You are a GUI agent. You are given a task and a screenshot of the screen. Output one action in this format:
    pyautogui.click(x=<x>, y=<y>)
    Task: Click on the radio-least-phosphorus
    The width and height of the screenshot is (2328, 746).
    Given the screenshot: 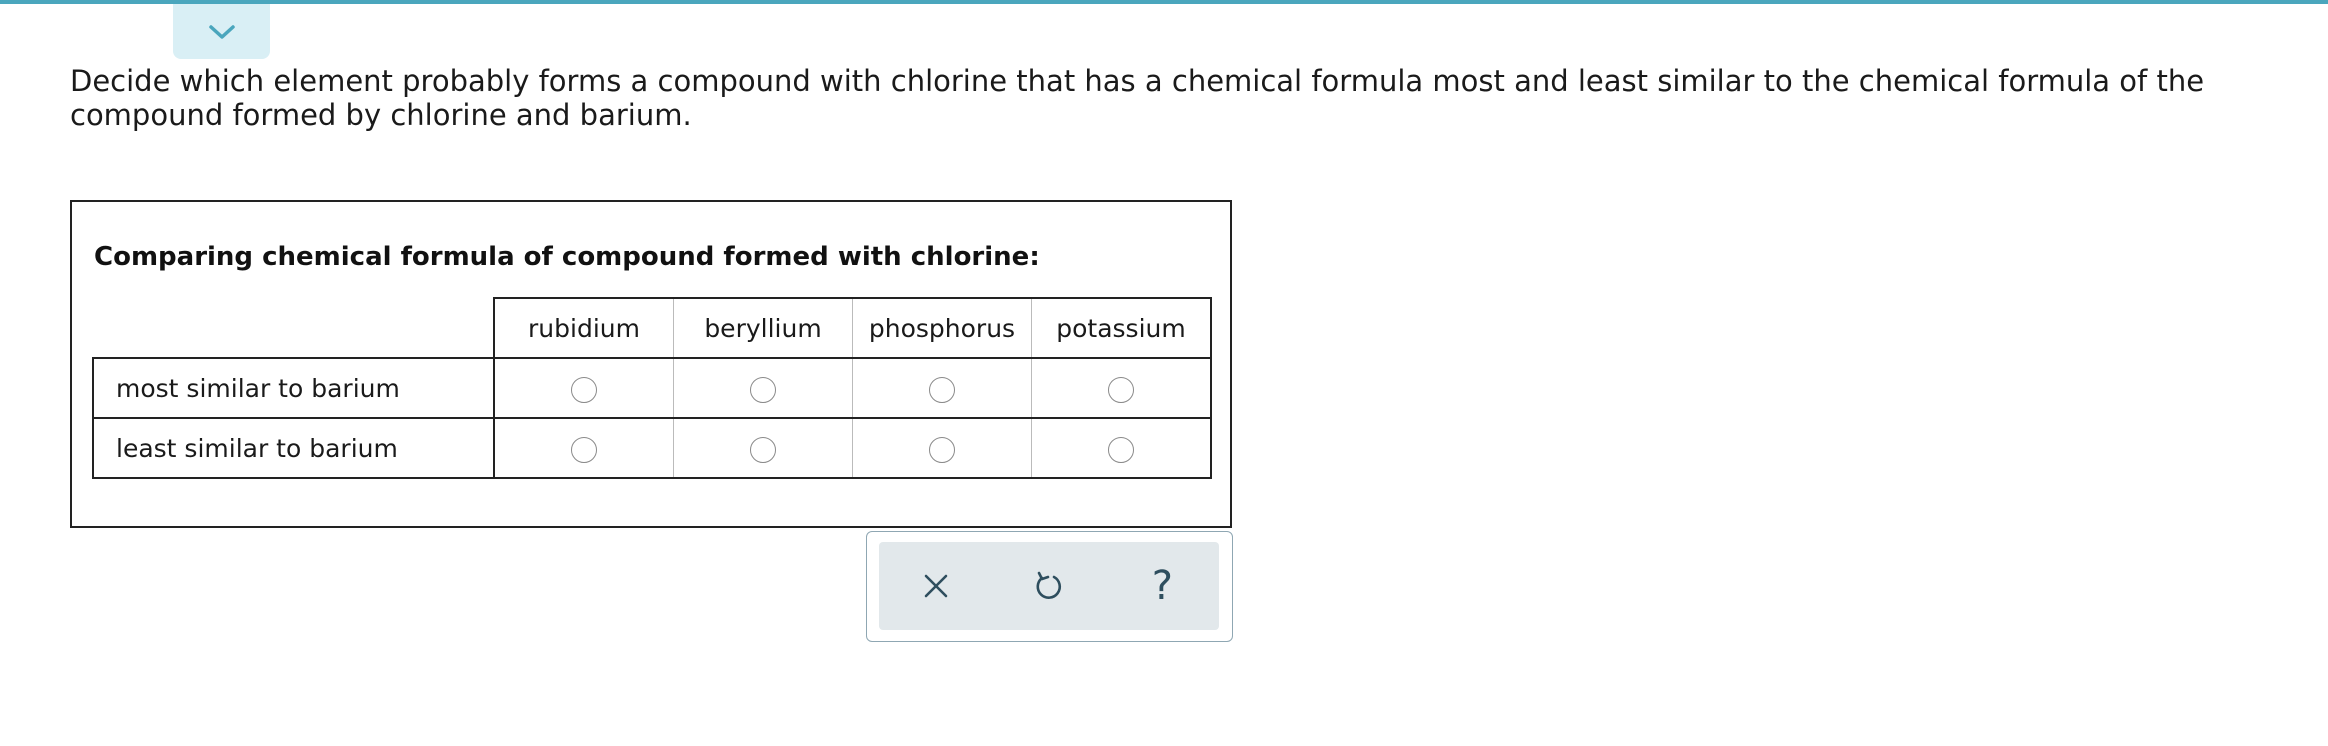 What is the action you would take?
    pyautogui.click(x=942, y=449)
    